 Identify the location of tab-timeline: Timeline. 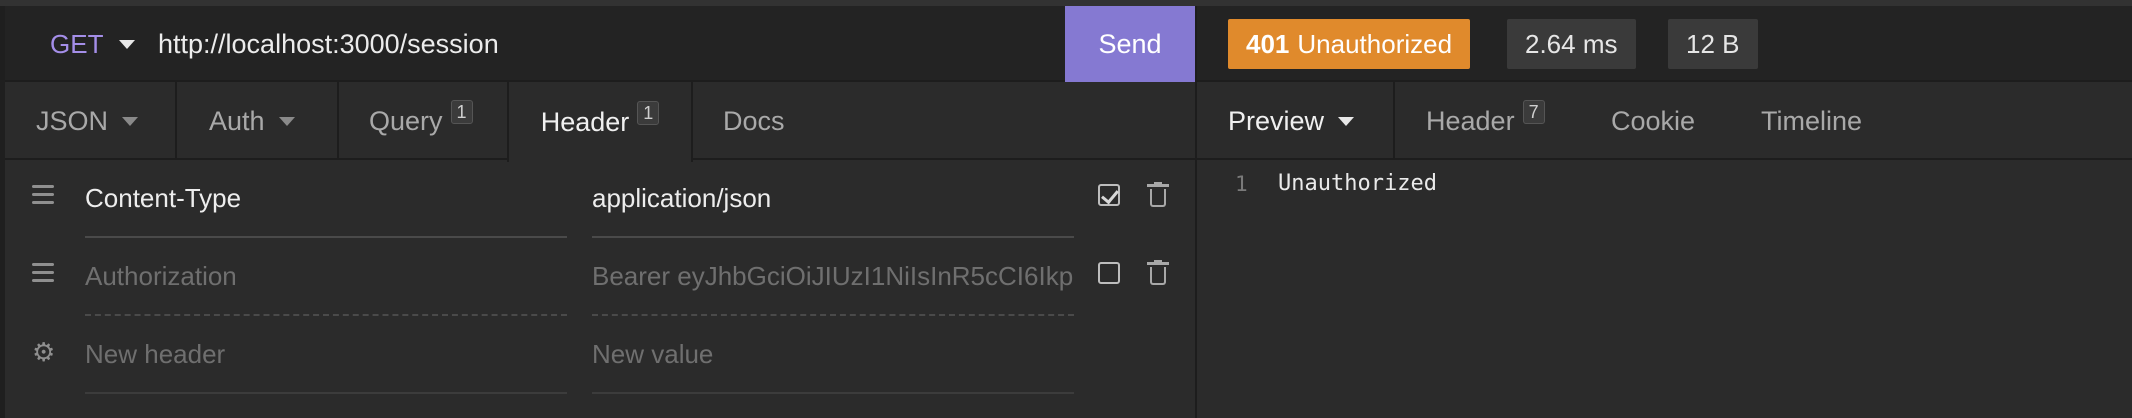
(1811, 121).